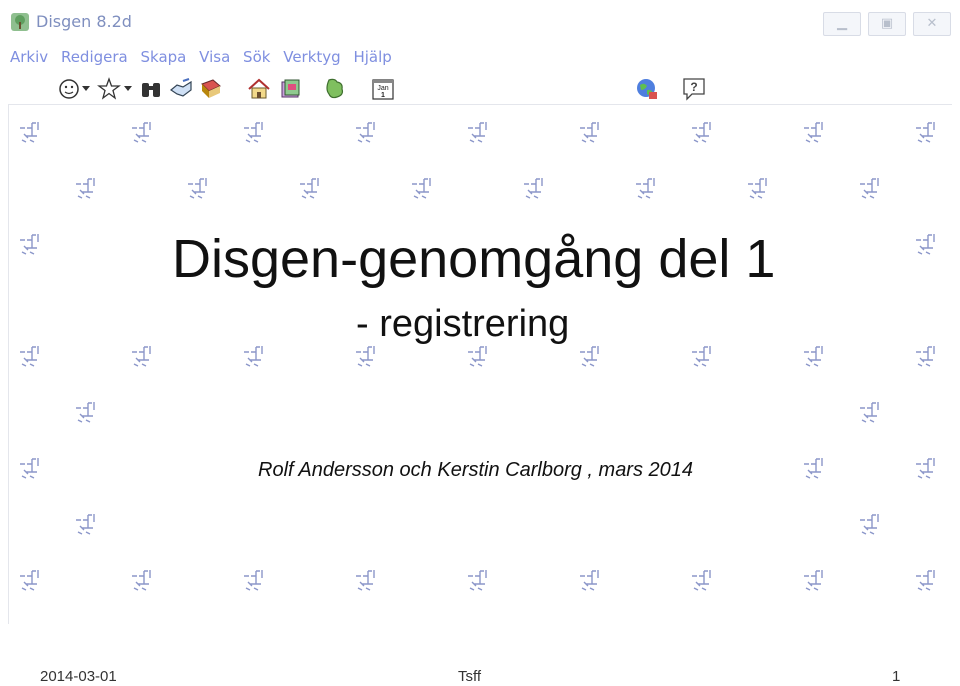 The image size is (960, 686). What do you see at coordinates (181, 89) in the screenshot?
I see `handshake-icon` at bounding box center [181, 89].